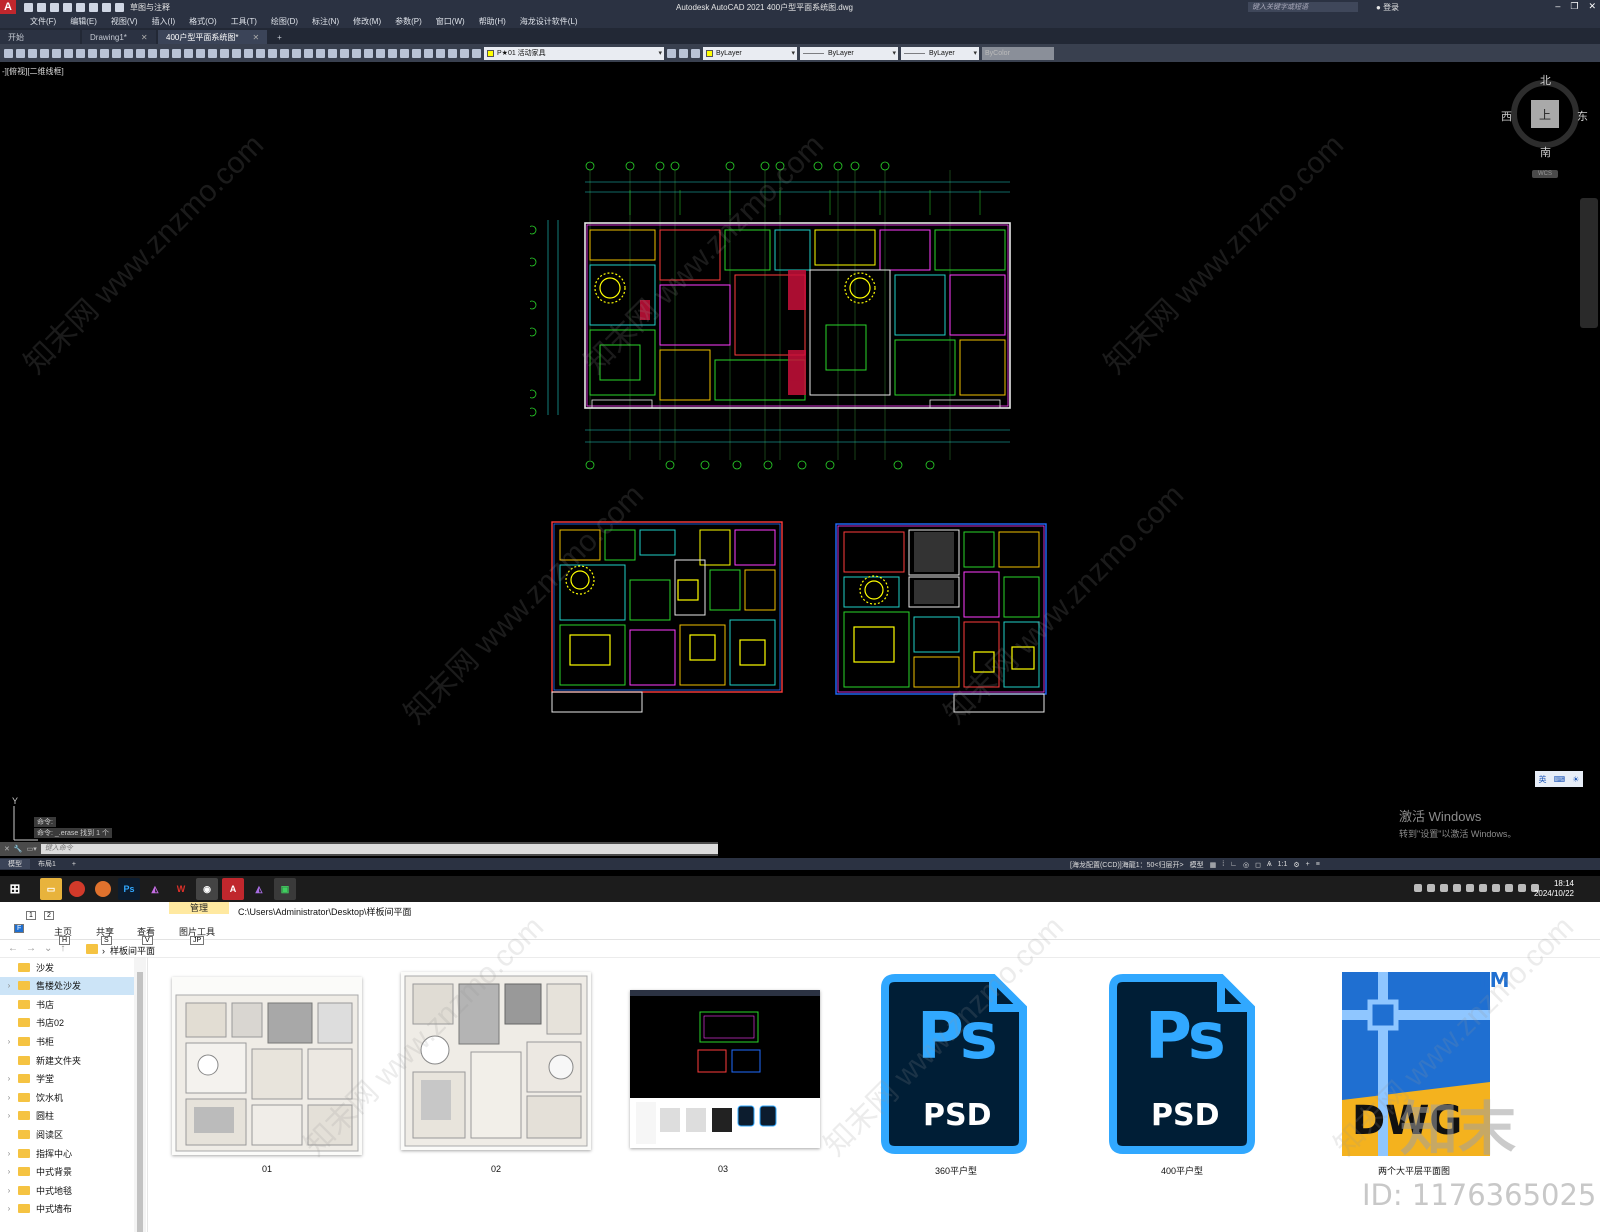 The width and height of the screenshot is (1600, 1232). I want to click on minimize-icon: –, so click(1557, 6).